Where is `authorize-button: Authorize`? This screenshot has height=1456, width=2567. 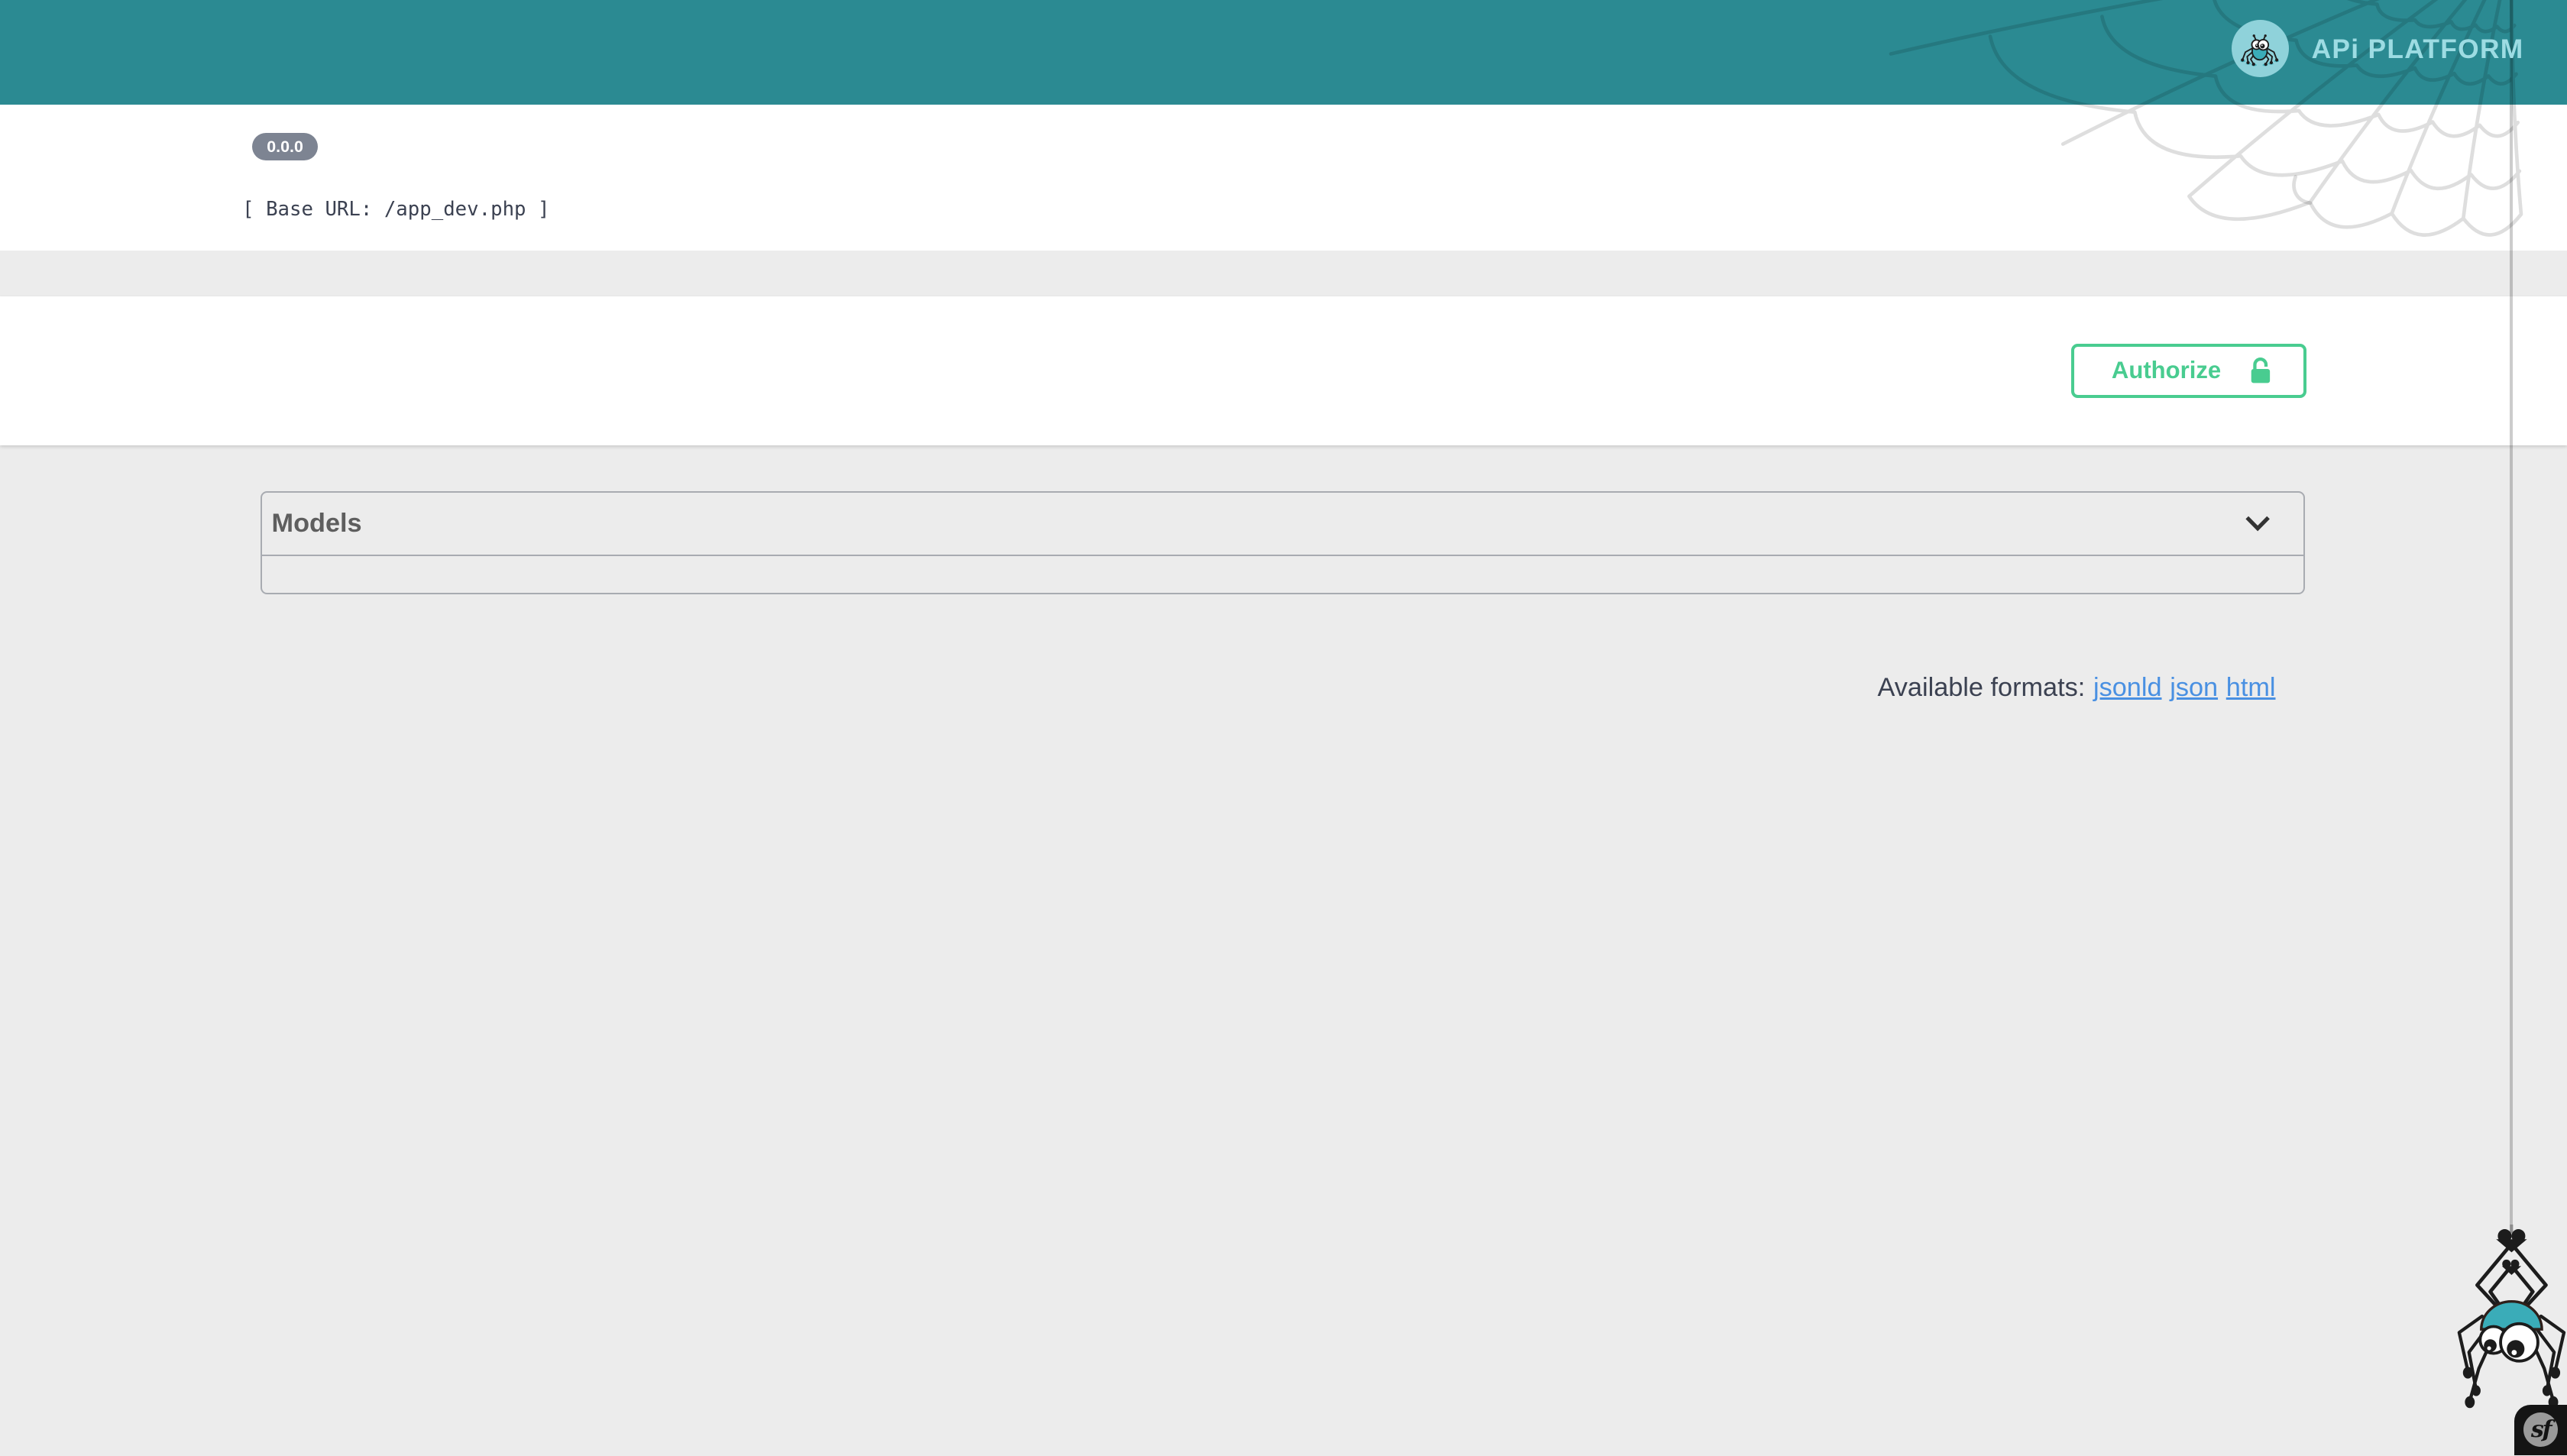 authorize-button: Authorize is located at coordinates (2188, 370).